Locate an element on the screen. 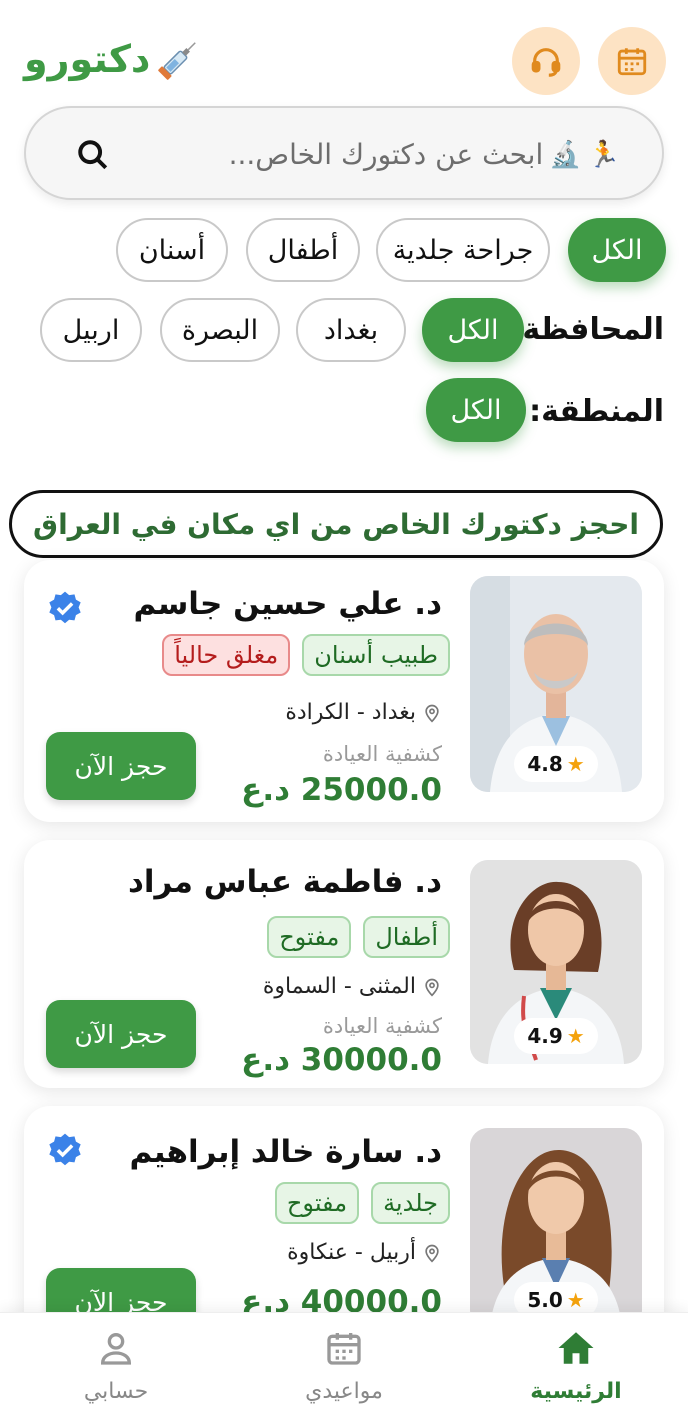  doctor-location: أربيل - عنكاوة is located at coordinates (364, 1252).